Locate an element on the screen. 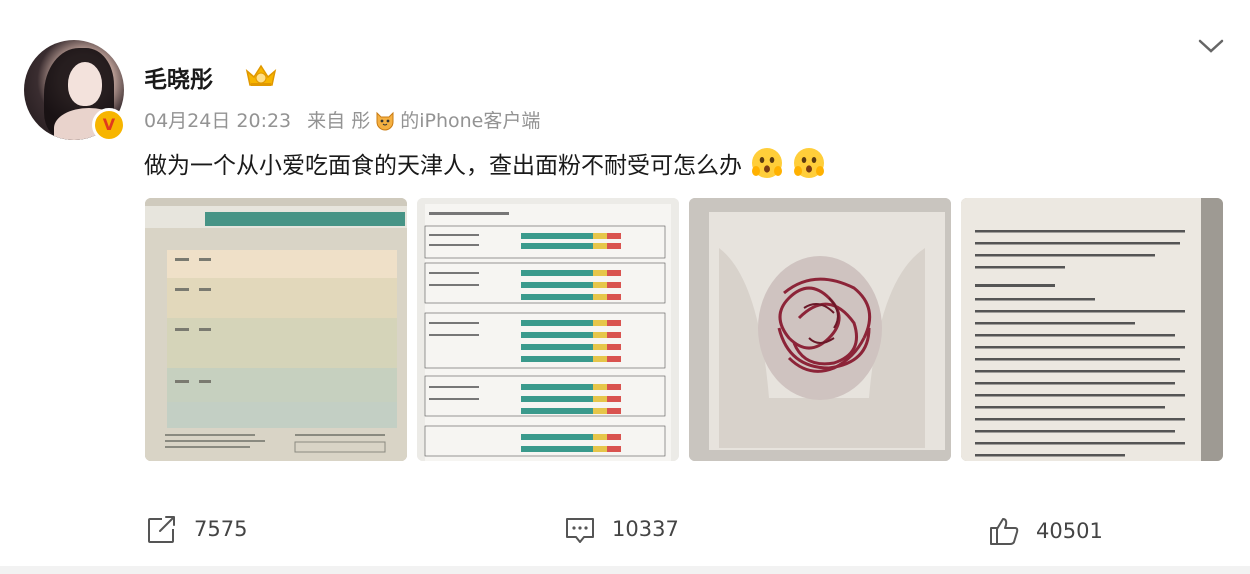  repost-icon is located at coordinates (163, 529).